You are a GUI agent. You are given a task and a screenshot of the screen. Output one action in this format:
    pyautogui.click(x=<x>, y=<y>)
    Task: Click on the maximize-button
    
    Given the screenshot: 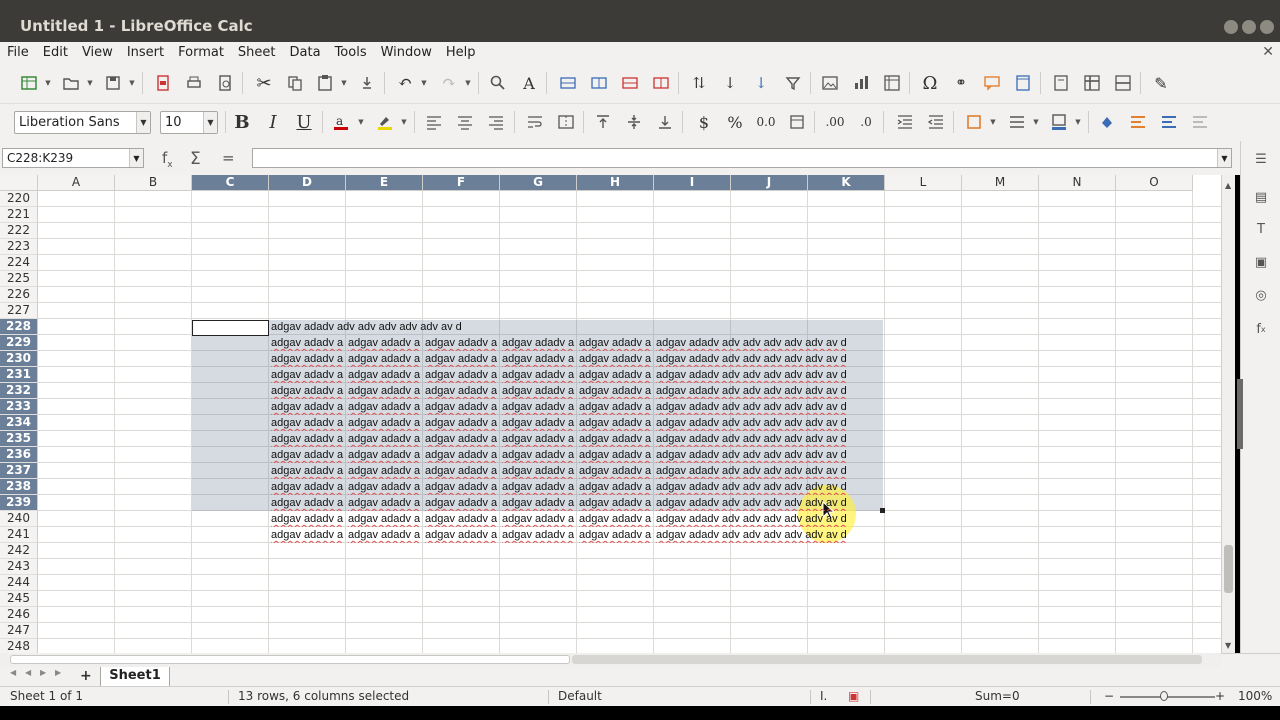 What is the action you would take?
    pyautogui.click(x=1249, y=27)
    